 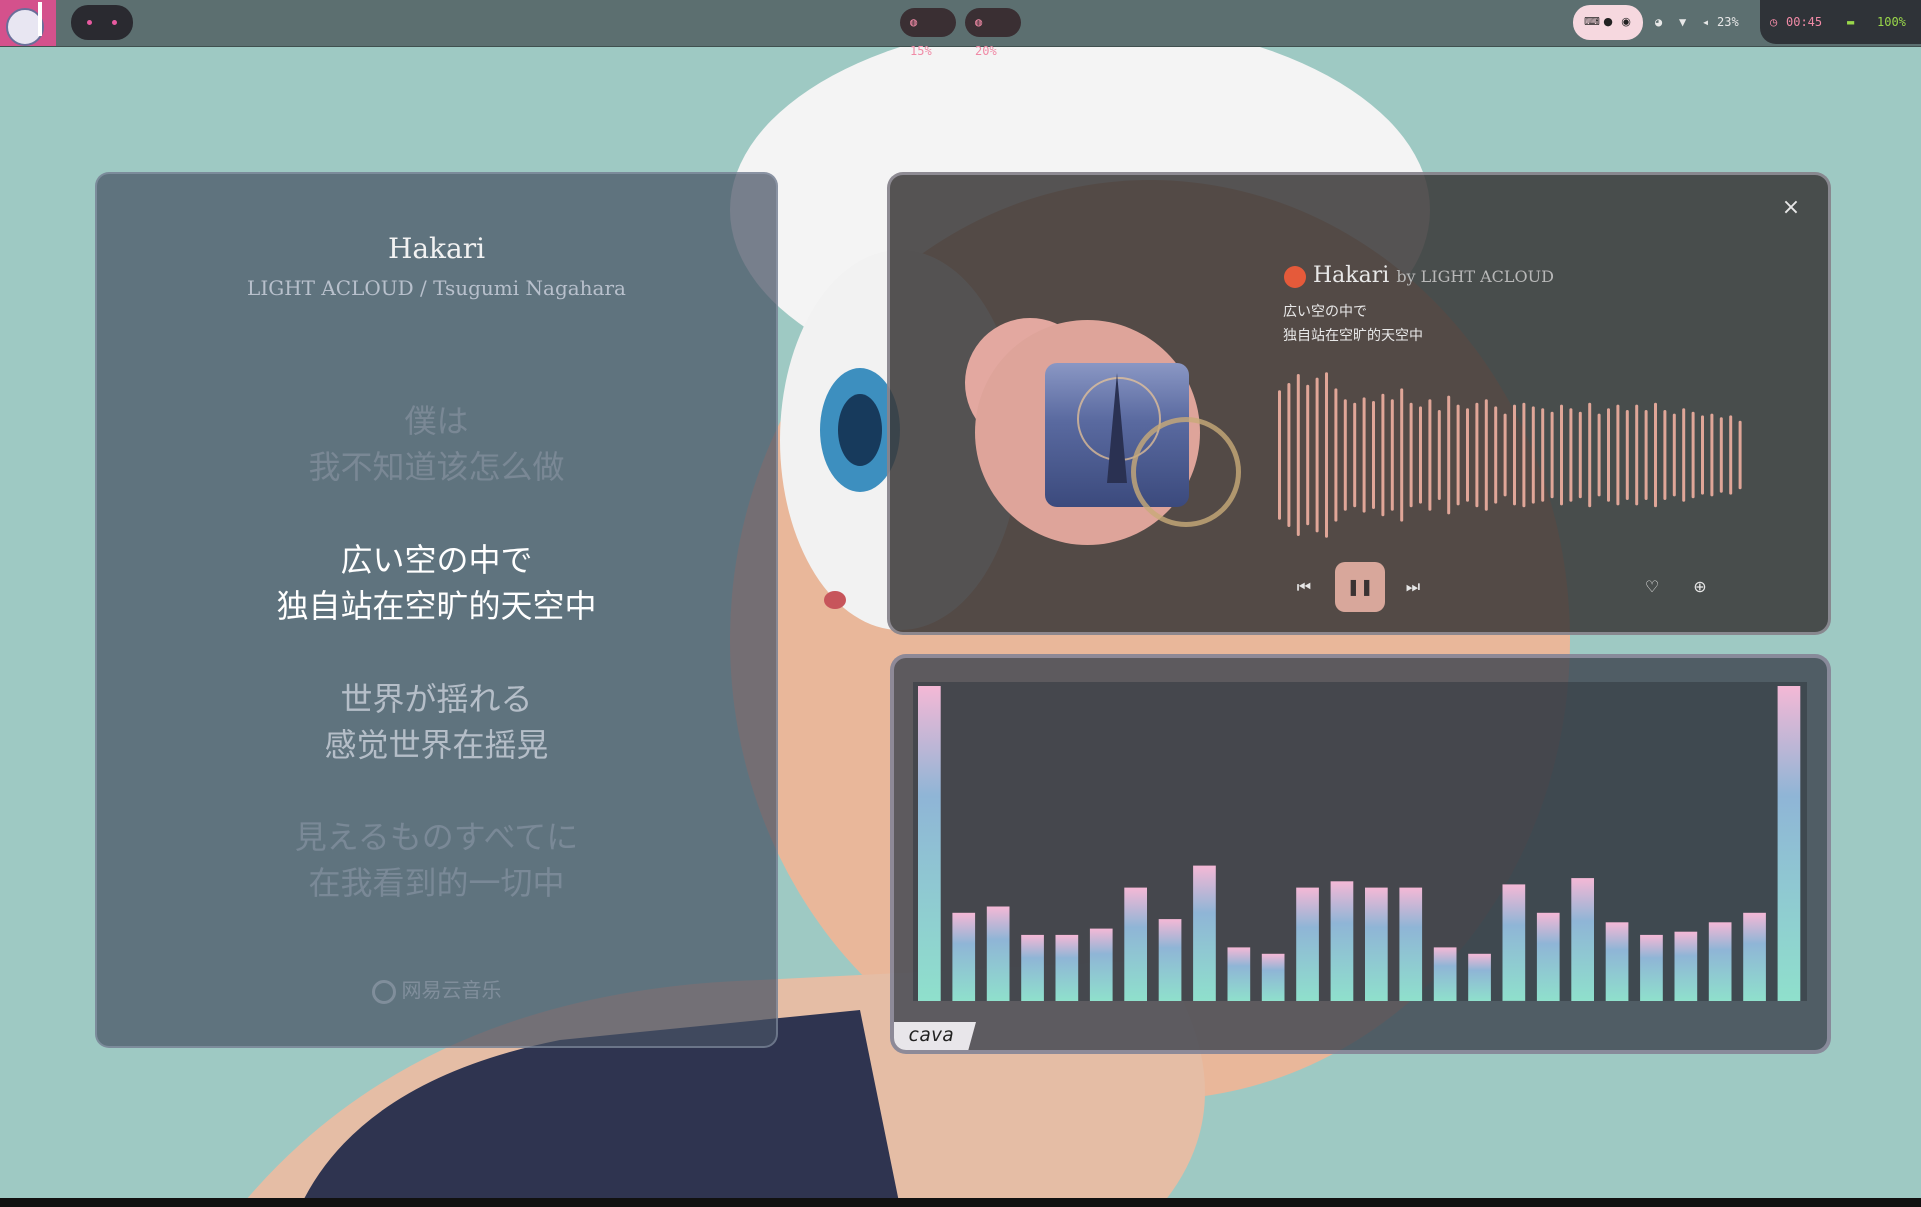 What do you see at coordinates (451, 990) in the screenshot?
I see `brand-label: 网易云音乐` at bounding box center [451, 990].